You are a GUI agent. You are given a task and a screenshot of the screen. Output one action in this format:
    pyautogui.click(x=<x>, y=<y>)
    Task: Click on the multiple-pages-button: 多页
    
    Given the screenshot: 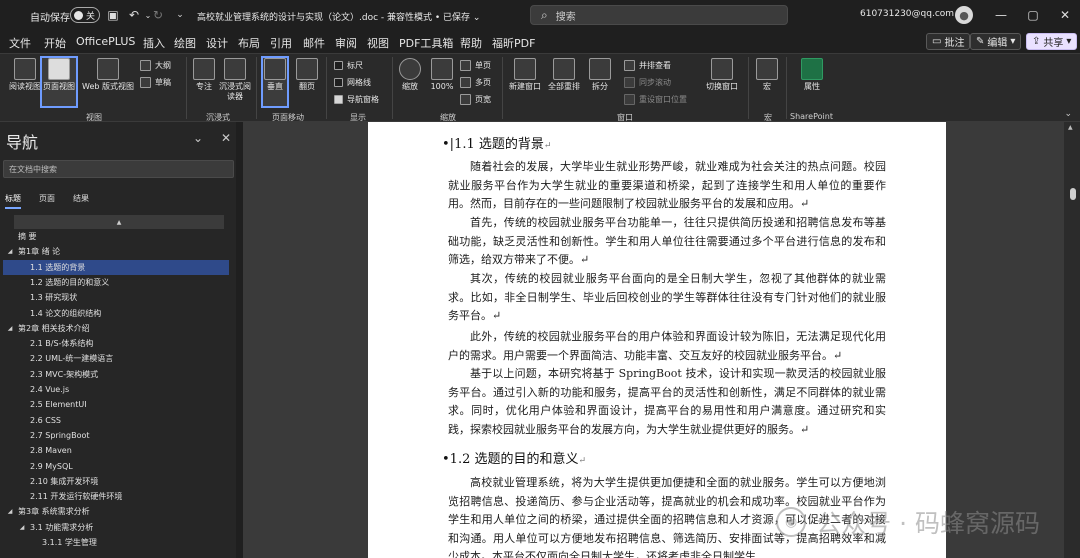 What is the action you would take?
    pyautogui.click(x=475, y=82)
    